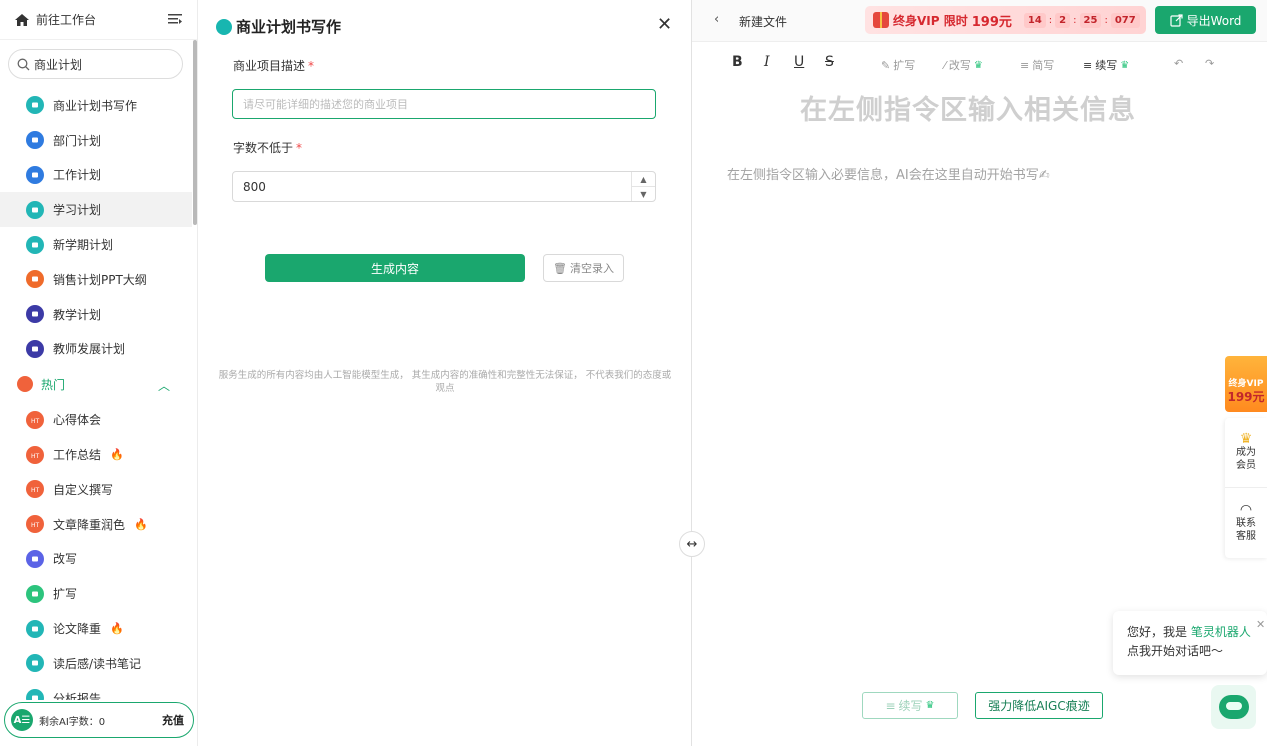 Image resolution: width=1267 pixels, height=746 pixels. I want to click on become-member-button: ♛ 成为 会员, so click(1246, 453).